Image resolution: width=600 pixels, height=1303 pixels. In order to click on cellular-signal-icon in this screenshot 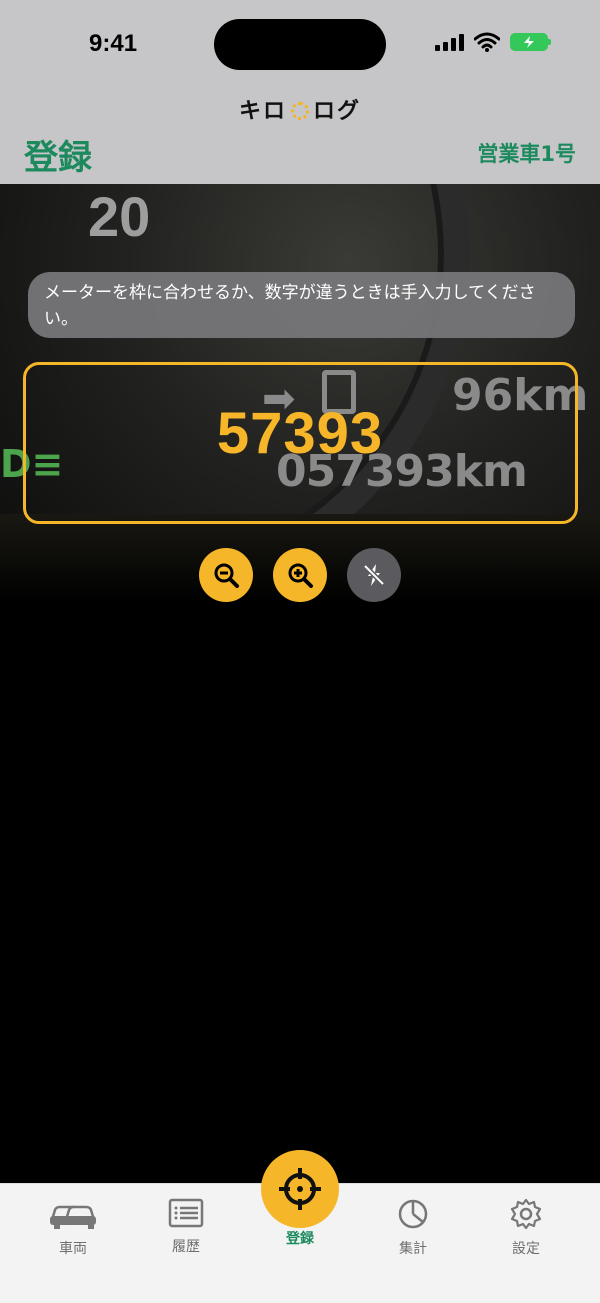, I will do `click(449, 42)`.